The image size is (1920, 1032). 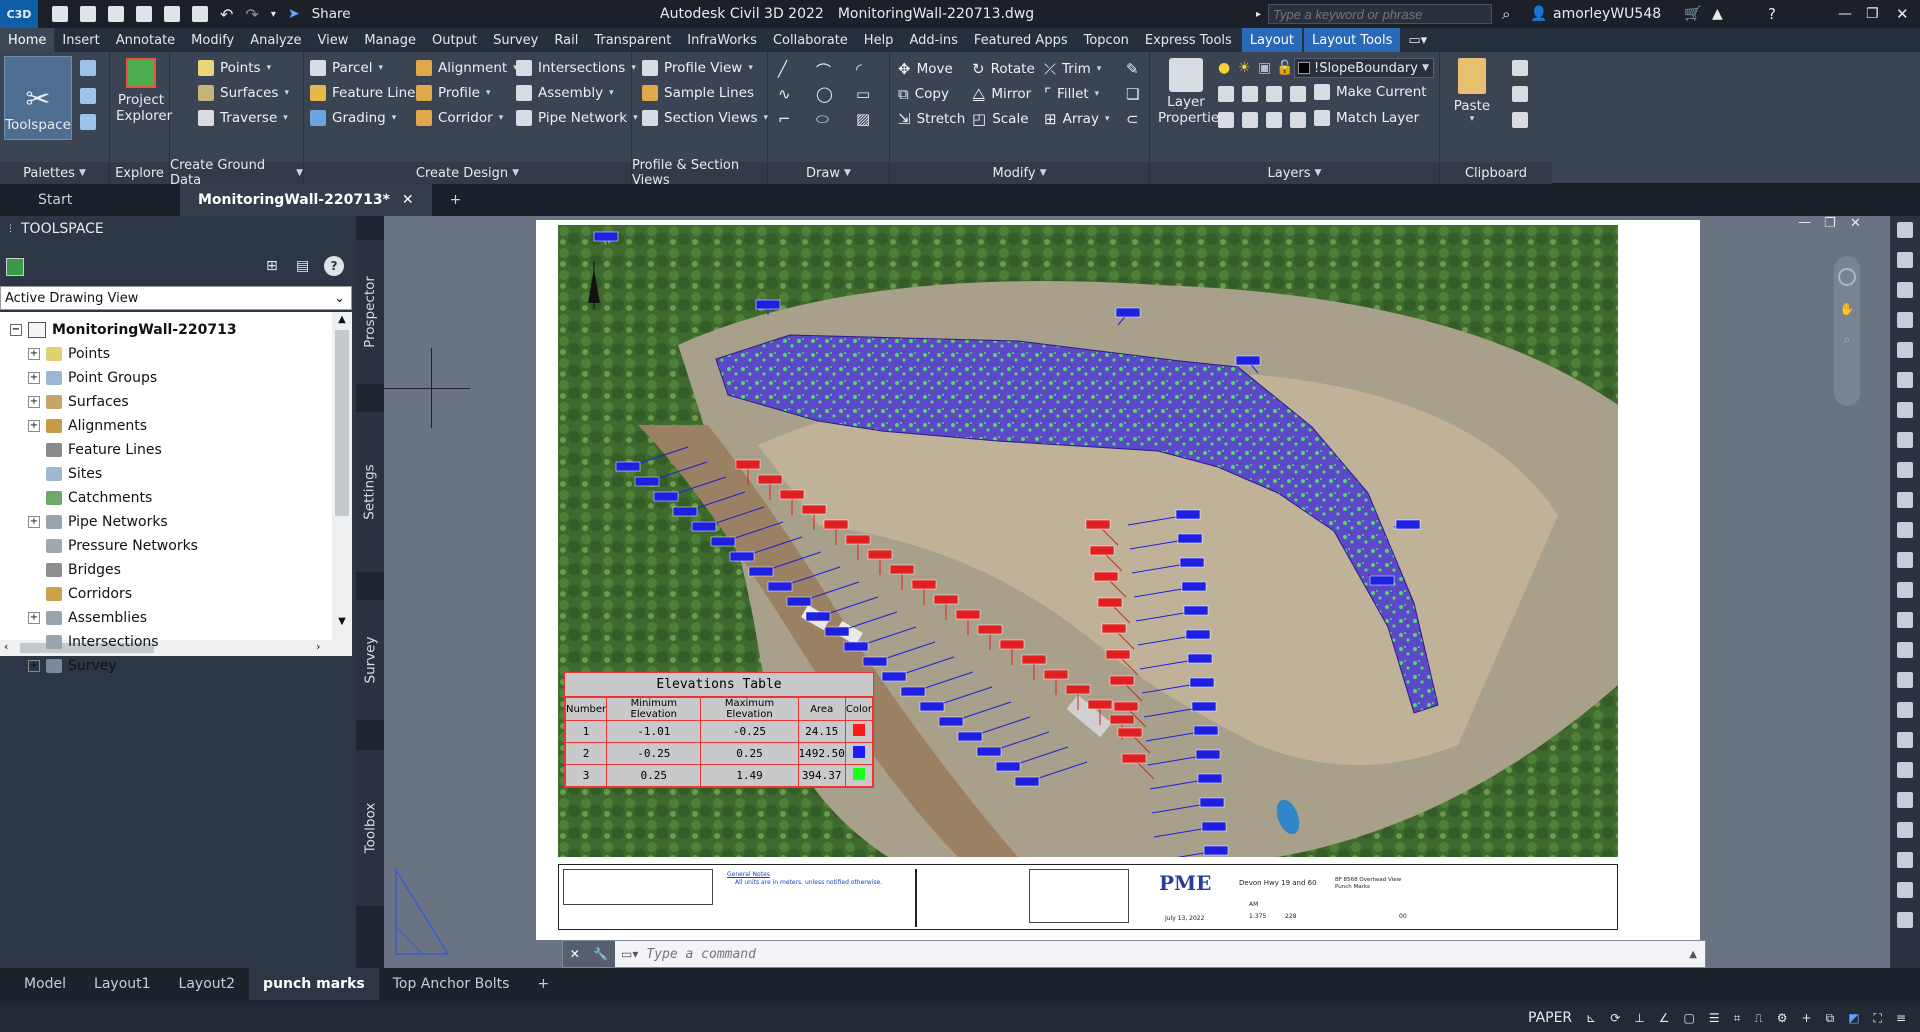 What do you see at coordinates (342, 484) in the screenshot?
I see `tree-scrollbar: ▲ ▼` at bounding box center [342, 484].